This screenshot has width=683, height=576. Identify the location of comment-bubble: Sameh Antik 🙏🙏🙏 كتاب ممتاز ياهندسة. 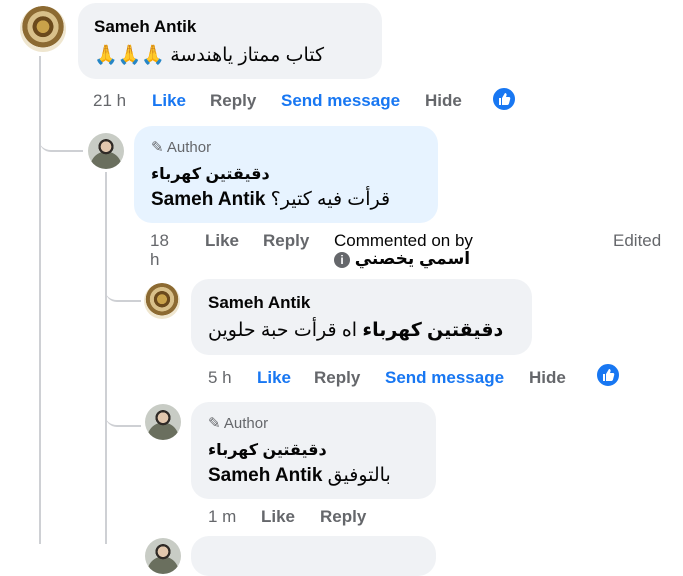
(230, 41).